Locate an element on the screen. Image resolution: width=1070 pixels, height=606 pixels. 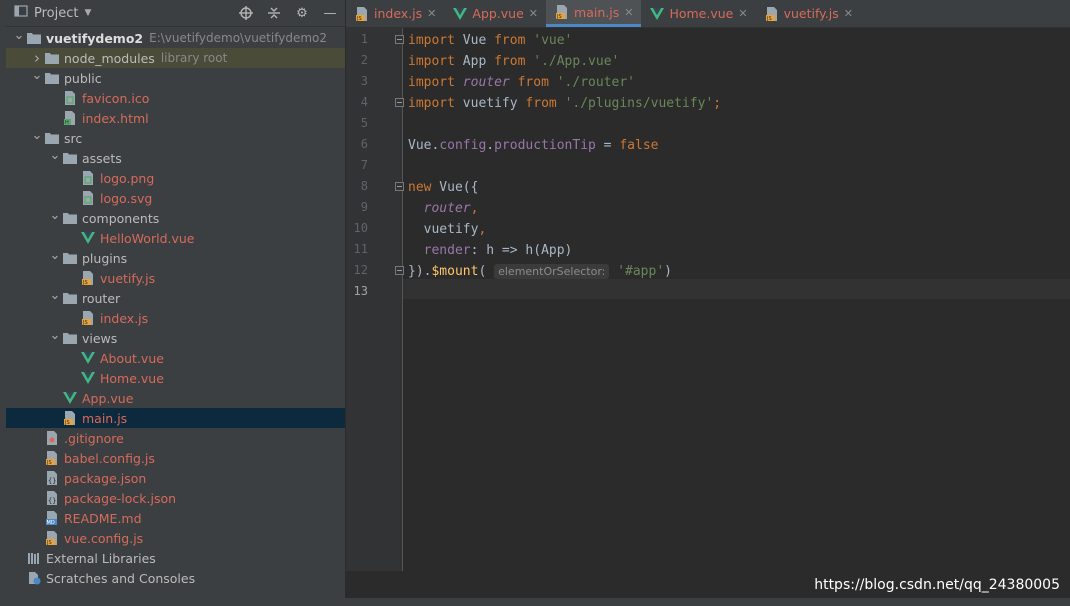
tree-item-favicon-ico: favicon.ico is located at coordinates (175, 98).